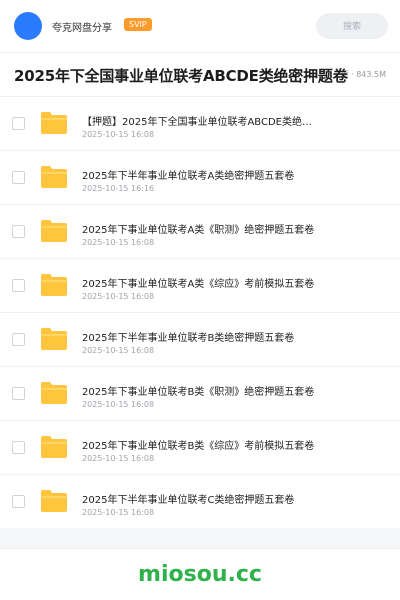  I want to click on app-header: 夸克网盘分享 SVIP 搜索, so click(200, 26).